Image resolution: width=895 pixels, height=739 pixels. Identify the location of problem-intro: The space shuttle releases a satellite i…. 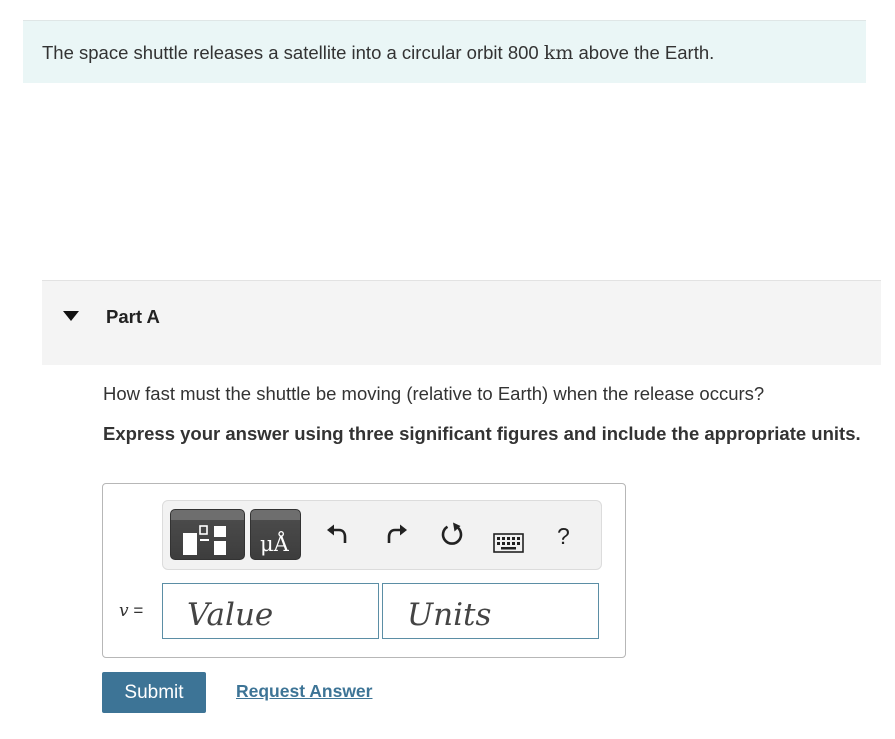
(444, 51).